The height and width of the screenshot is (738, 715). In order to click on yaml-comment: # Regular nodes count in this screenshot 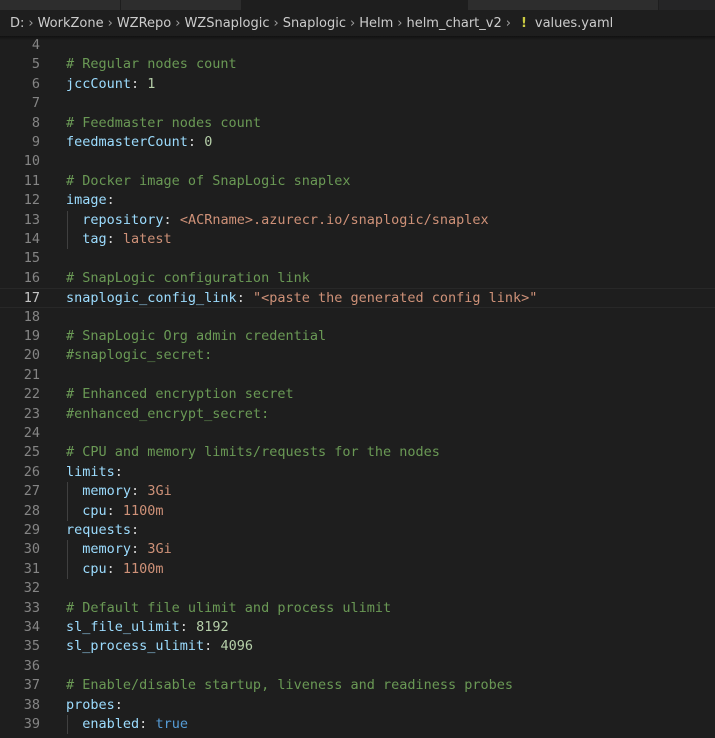, I will do `click(151, 64)`.